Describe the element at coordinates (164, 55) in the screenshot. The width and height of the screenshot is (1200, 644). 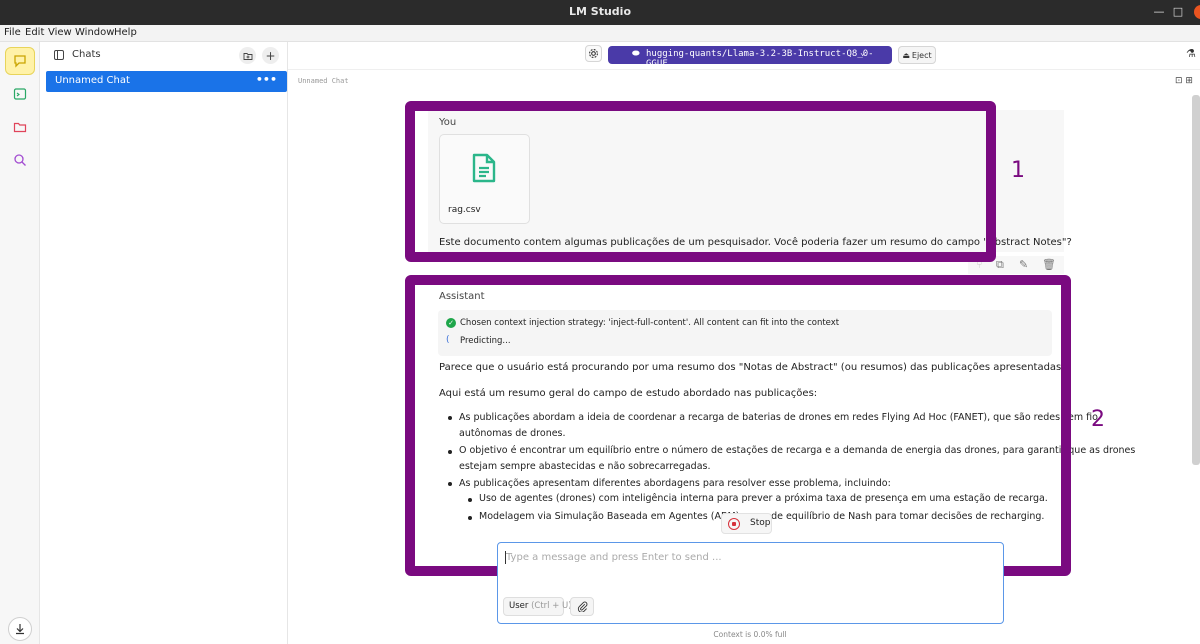
I see `sidebar-header: Chats +` at that location.